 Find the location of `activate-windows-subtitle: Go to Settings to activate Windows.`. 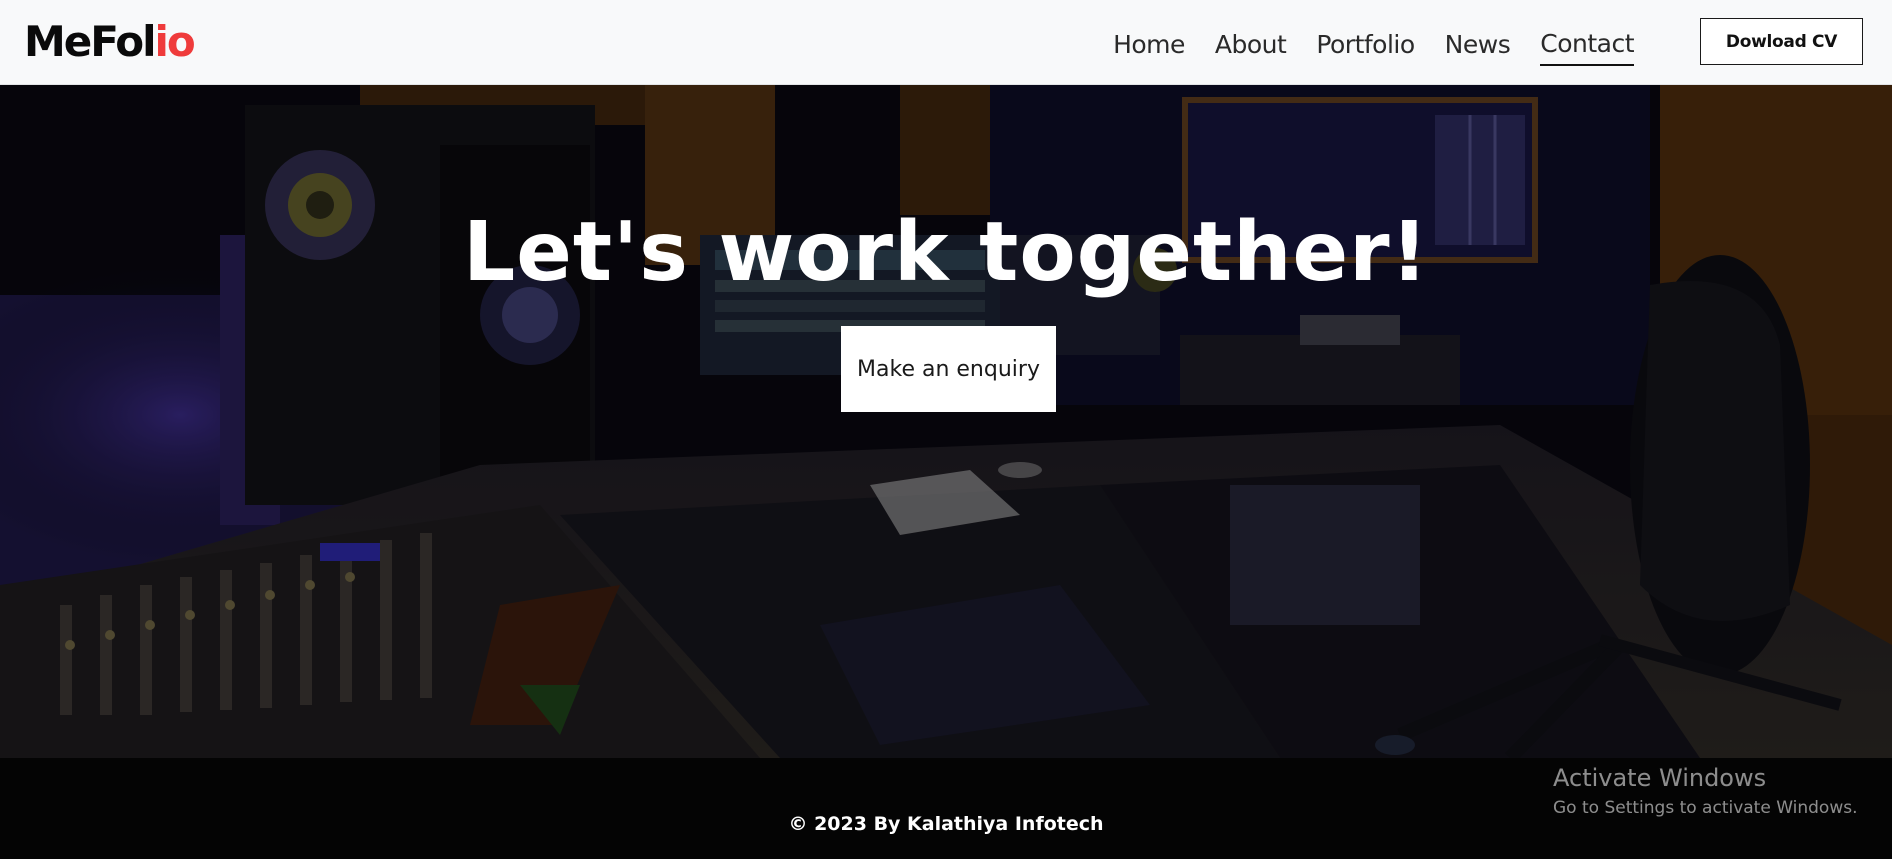

activate-windows-subtitle: Go to Settings to activate Windows. is located at coordinates (1705, 808).